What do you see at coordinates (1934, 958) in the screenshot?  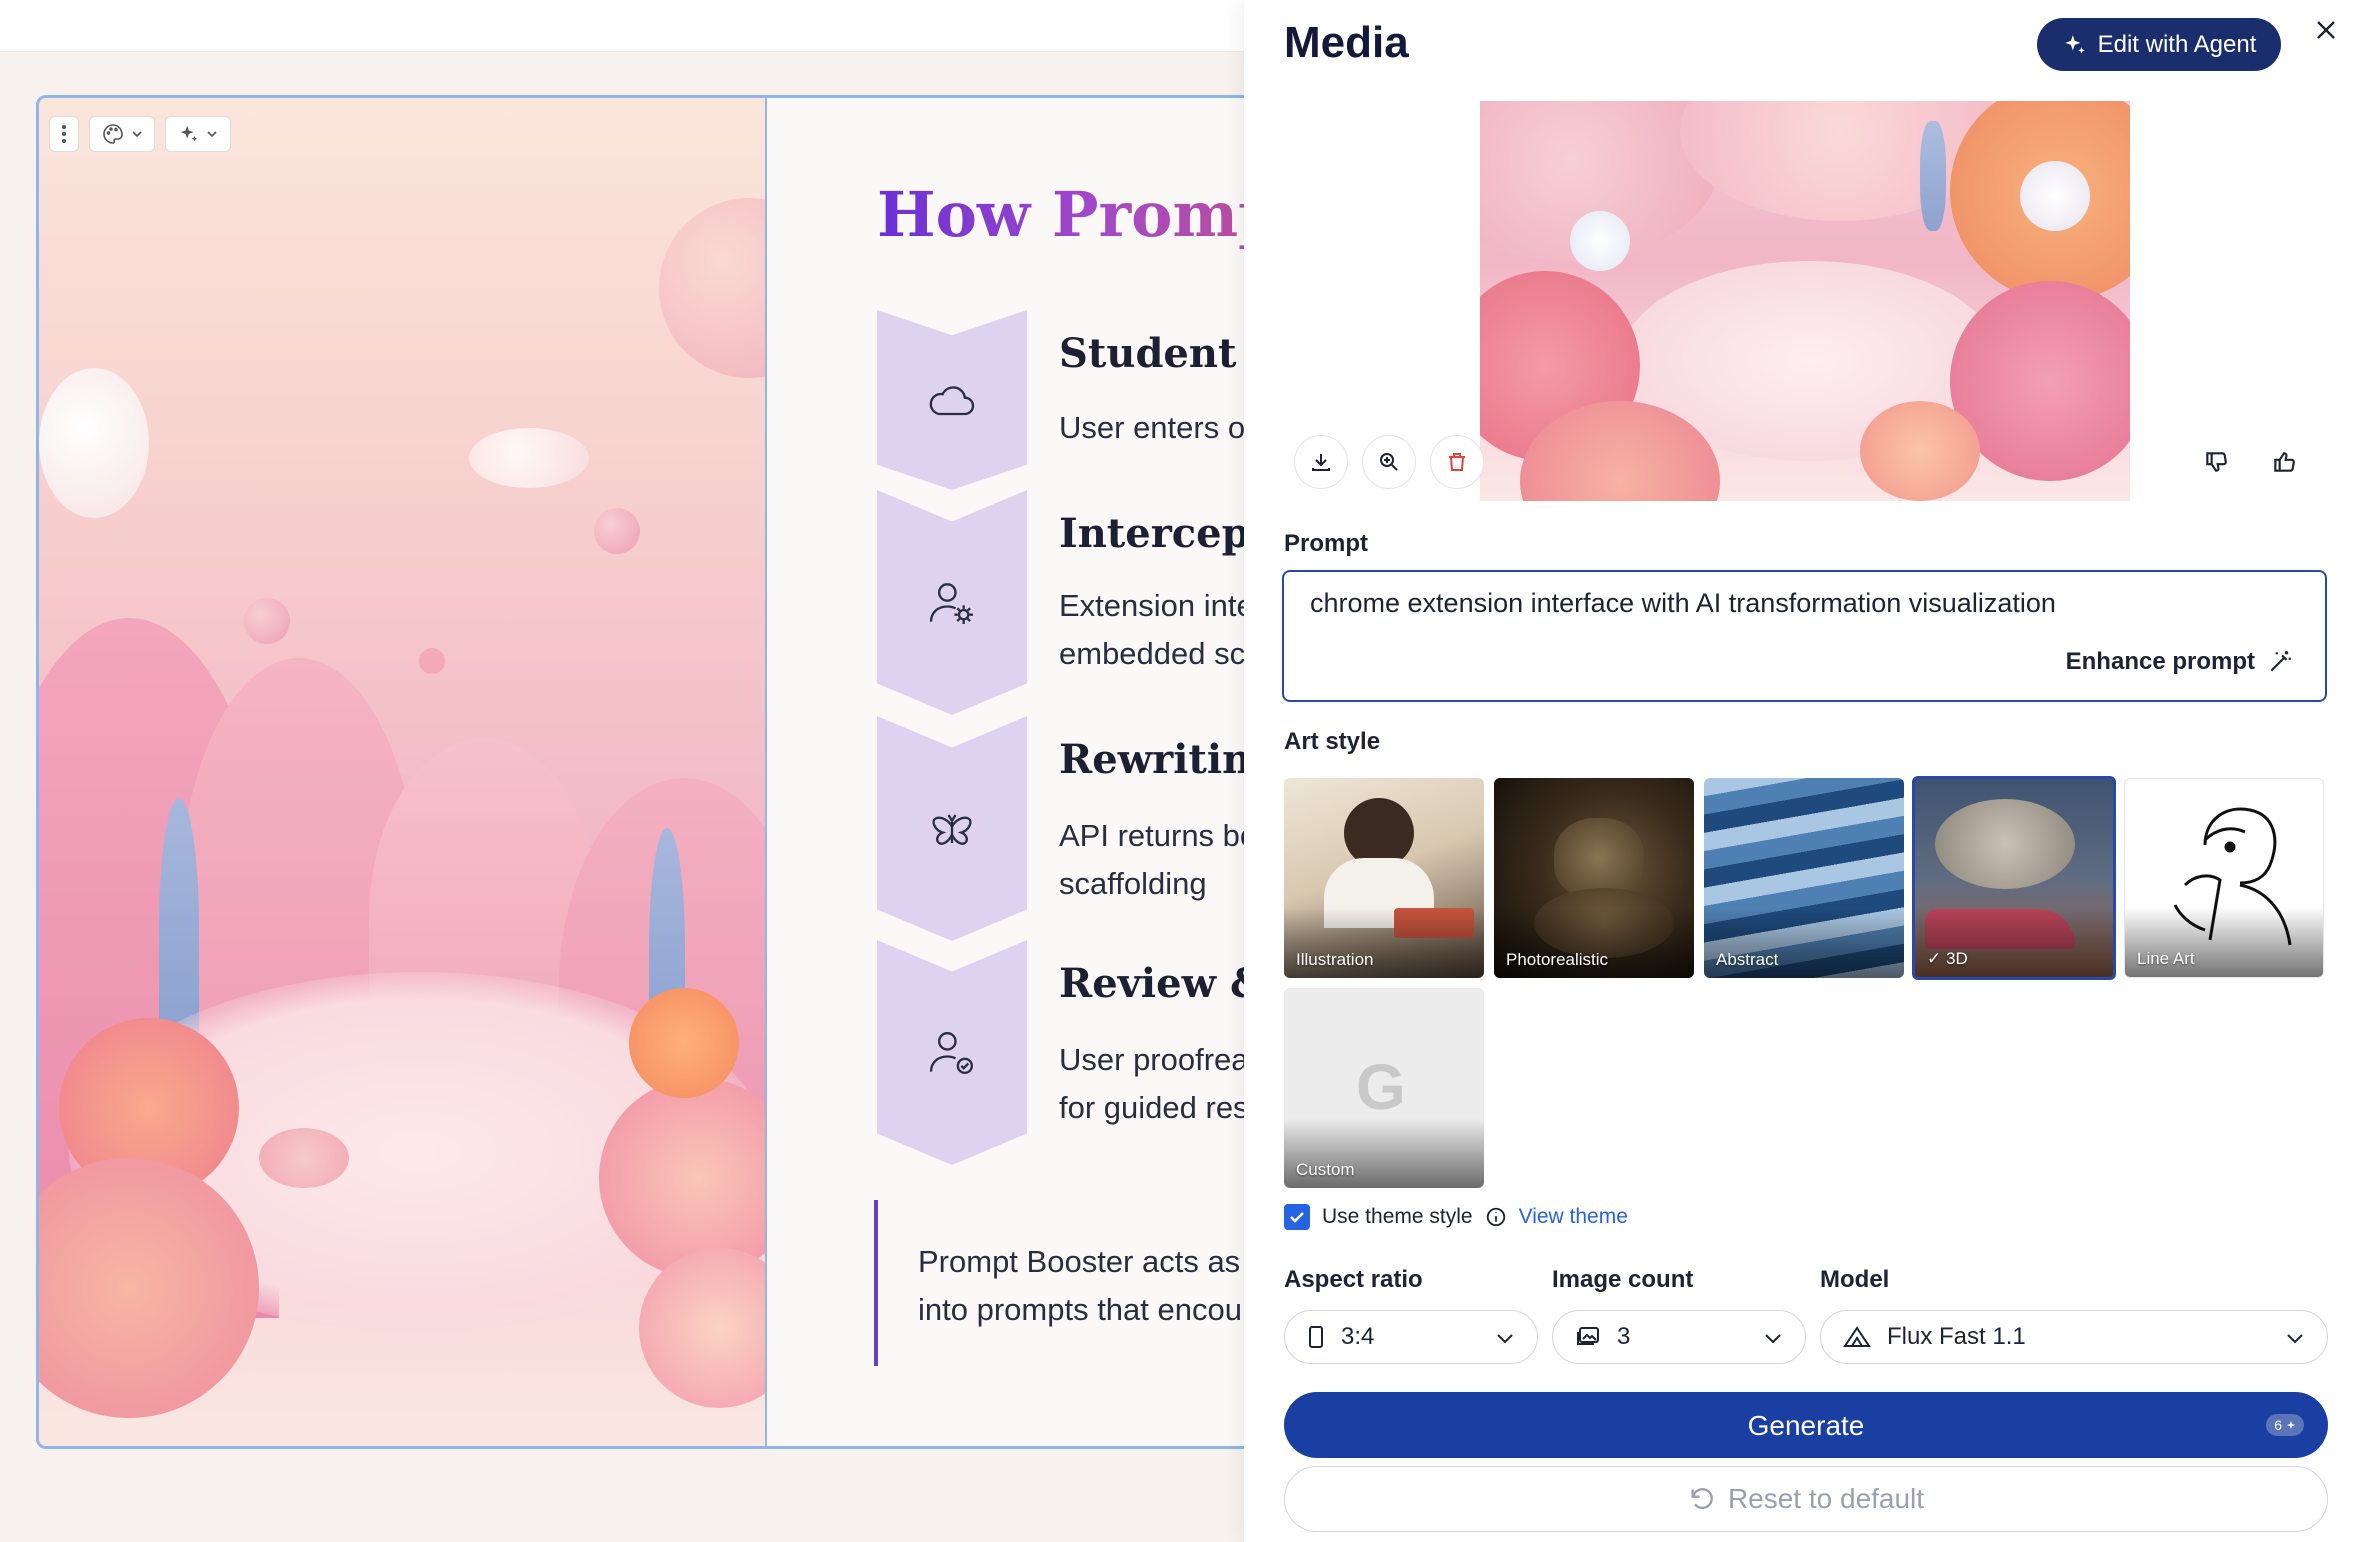 I see `check-icon: ✓` at bounding box center [1934, 958].